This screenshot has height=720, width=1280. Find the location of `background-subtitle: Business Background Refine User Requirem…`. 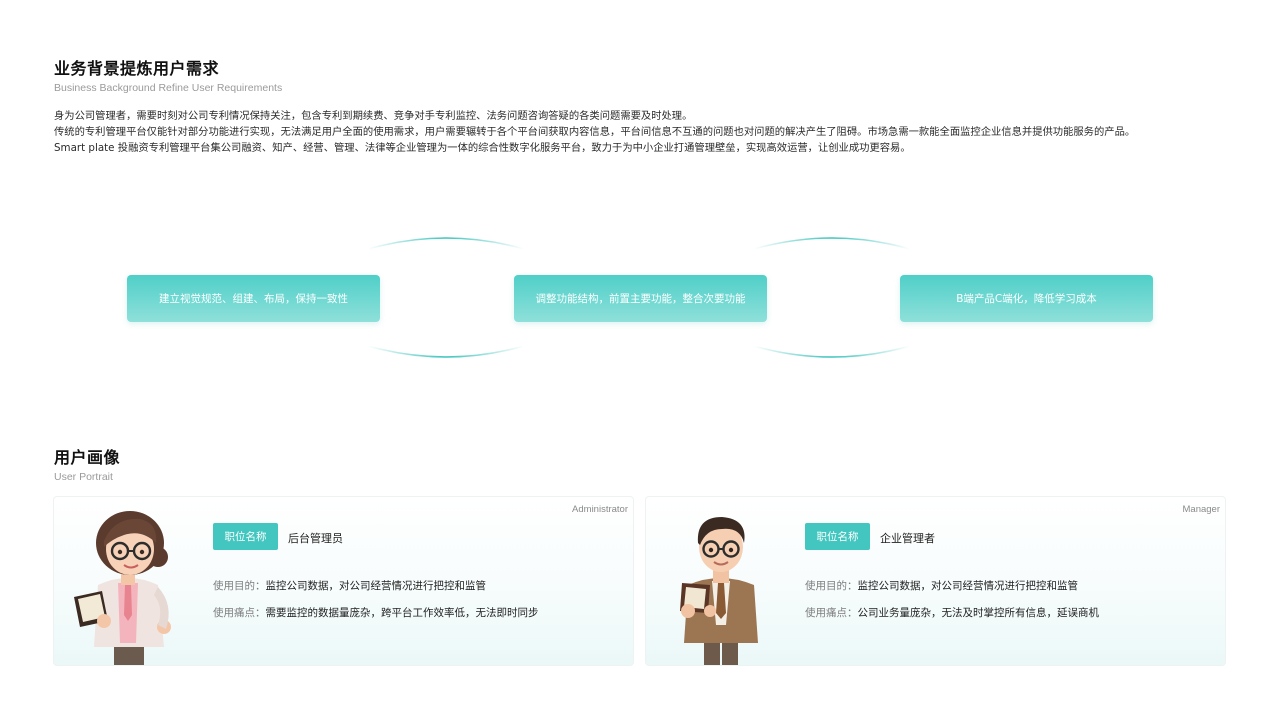

background-subtitle: Business Background Refine User Requirem… is located at coordinates (168, 88).